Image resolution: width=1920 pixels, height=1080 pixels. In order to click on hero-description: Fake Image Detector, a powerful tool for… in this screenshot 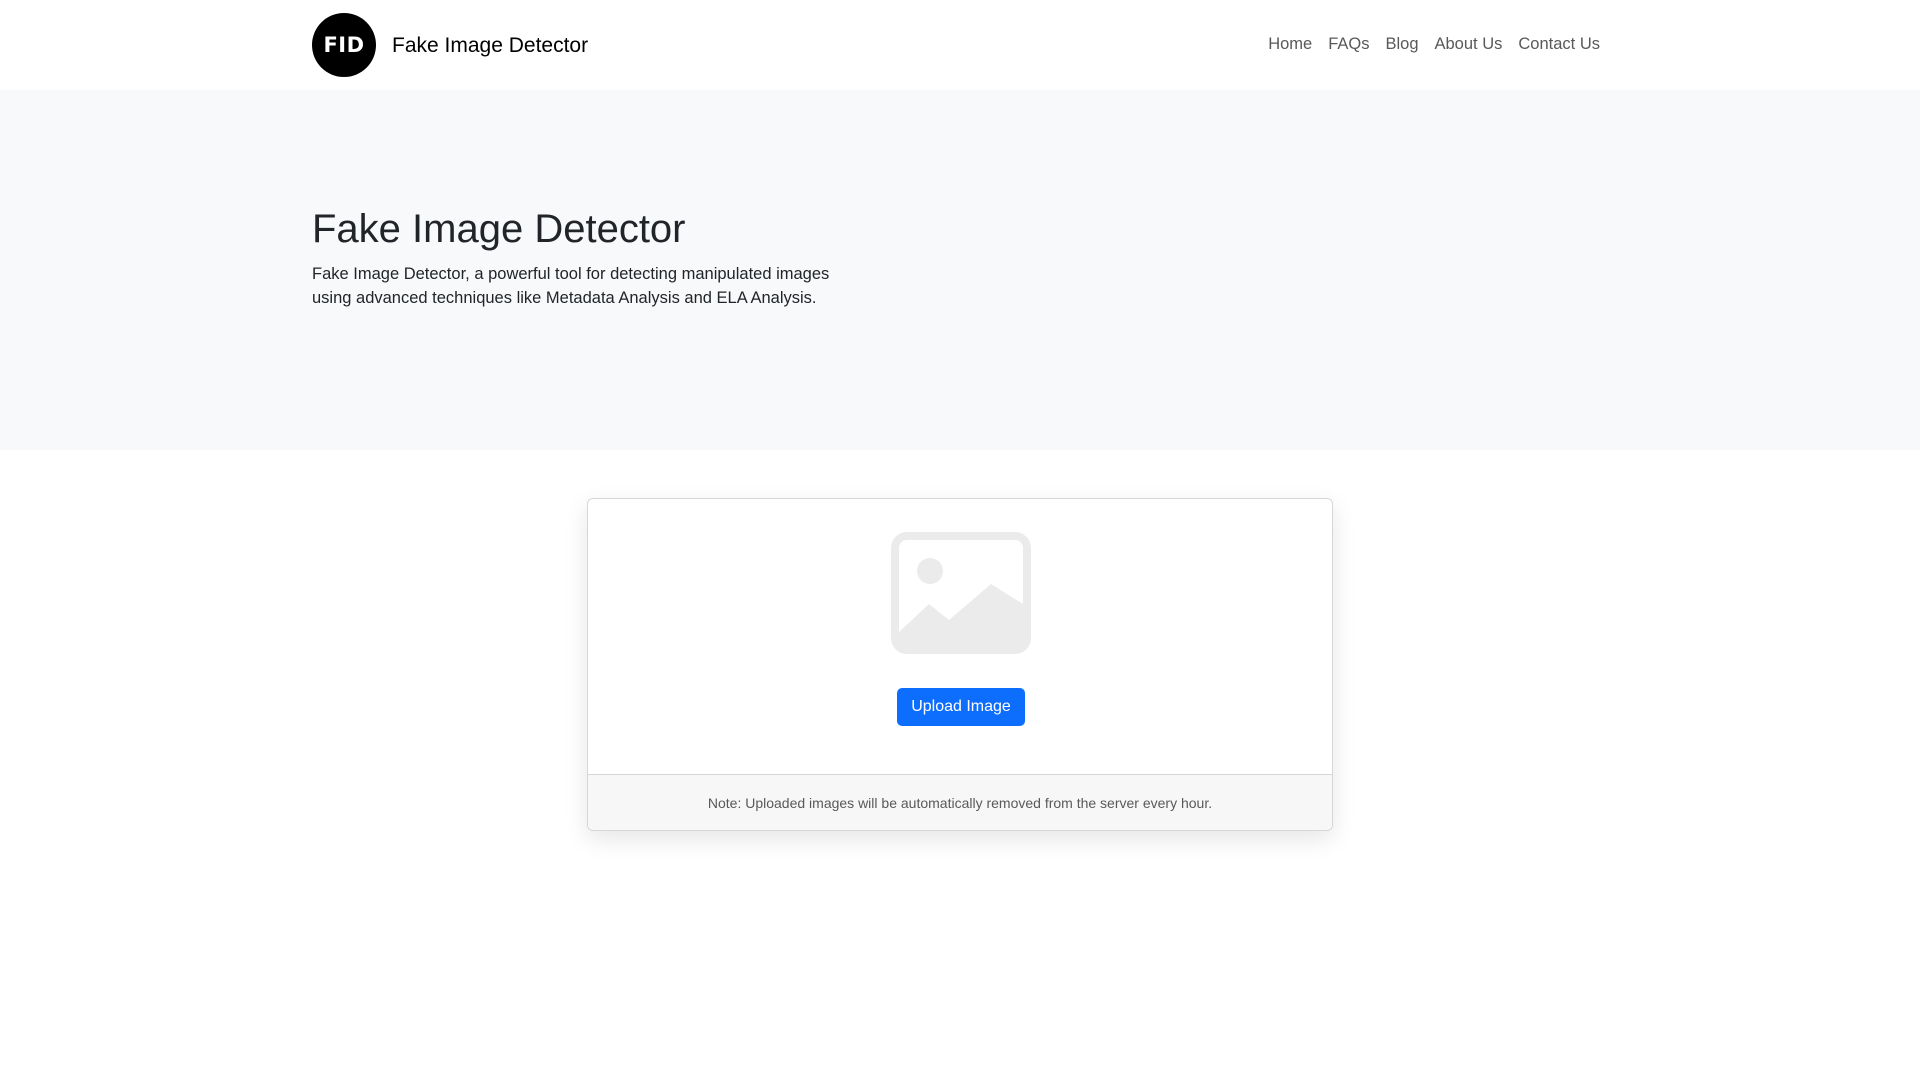, I will do `click(571, 286)`.